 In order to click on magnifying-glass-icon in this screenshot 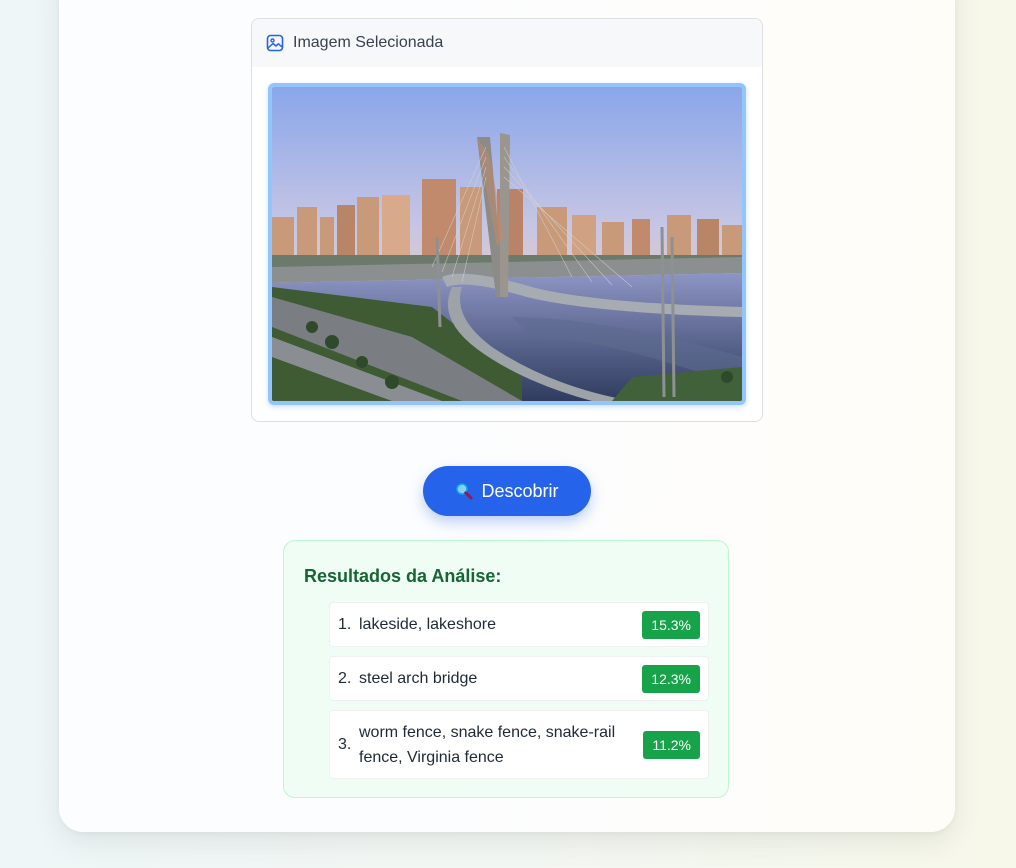, I will do `click(464, 491)`.